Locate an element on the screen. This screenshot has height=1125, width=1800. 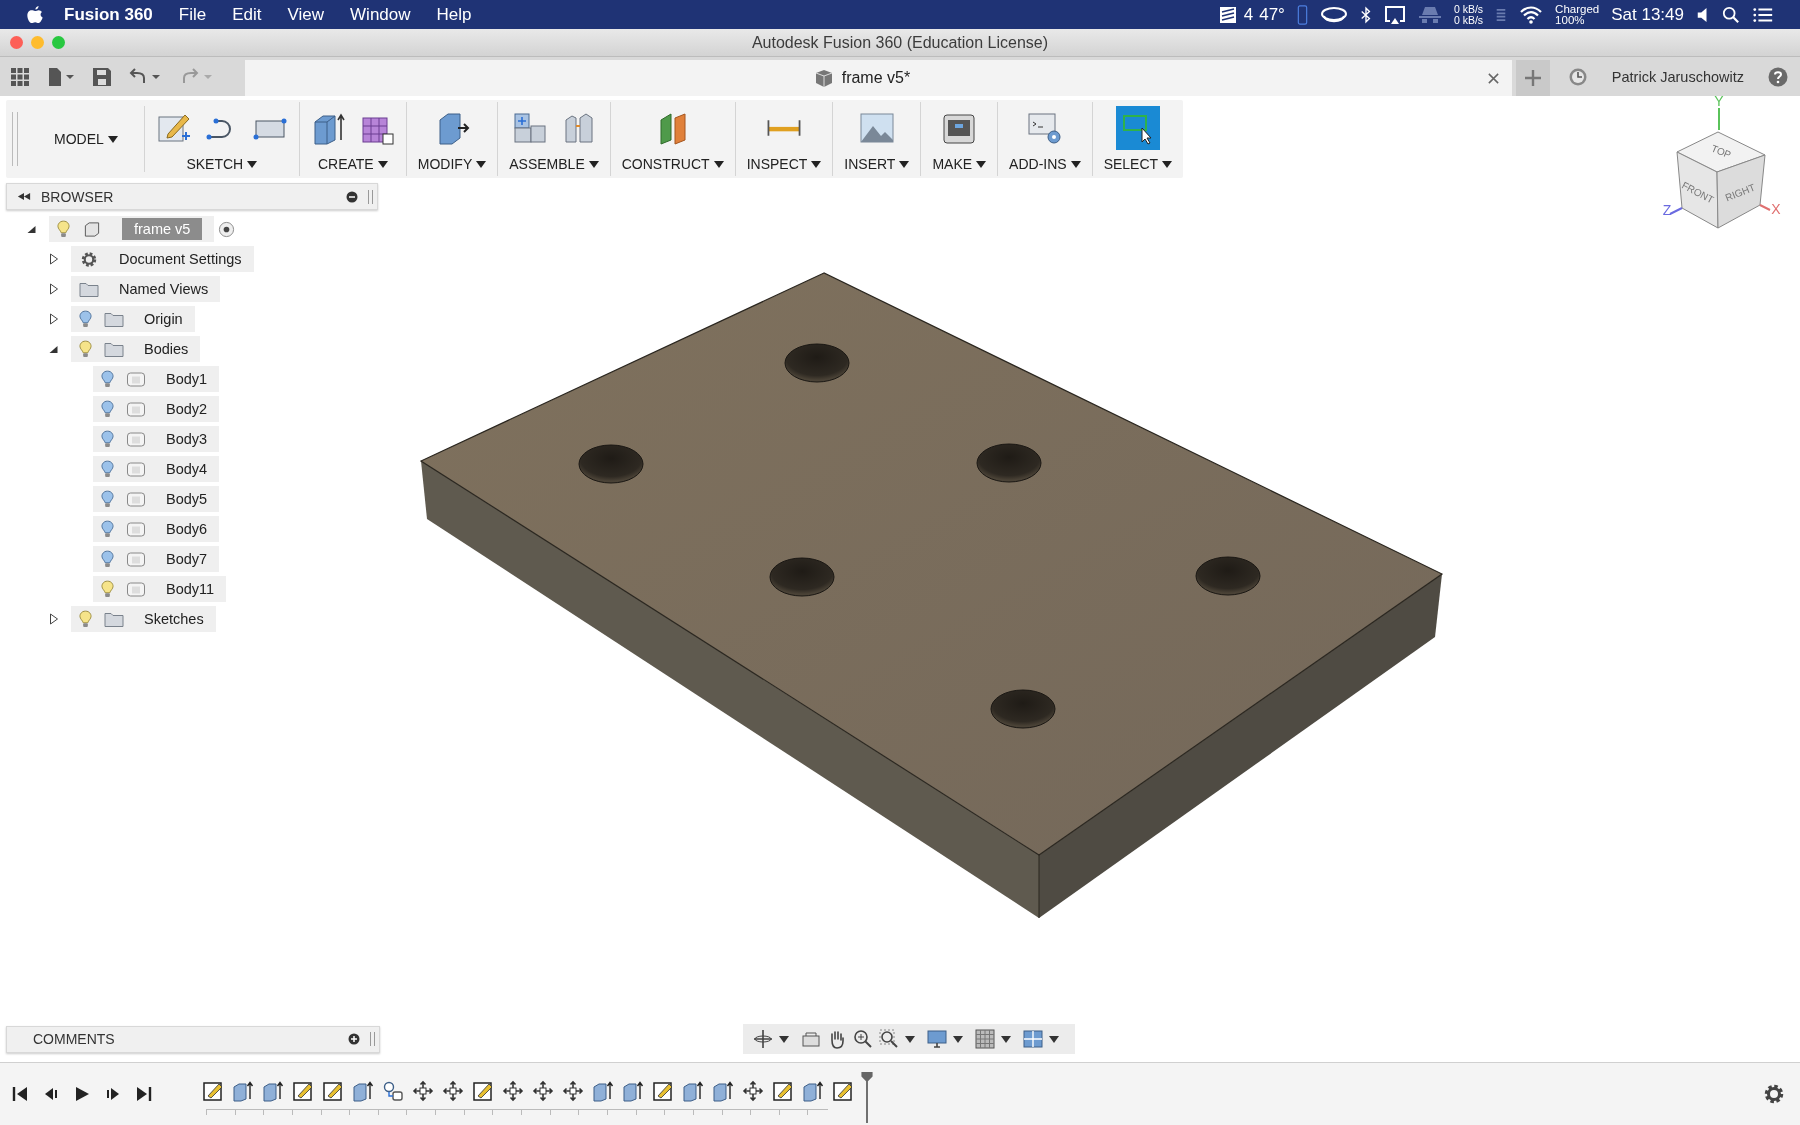
browser-item: Body3 is located at coordinates (156, 439).